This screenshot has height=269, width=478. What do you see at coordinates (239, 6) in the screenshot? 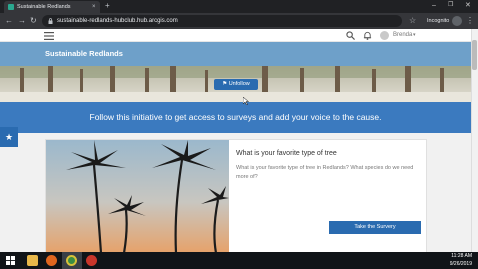
I see `browser-tab-strip: Sustainable Redlands × + – ❐ ✕` at bounding box center [239, 6].